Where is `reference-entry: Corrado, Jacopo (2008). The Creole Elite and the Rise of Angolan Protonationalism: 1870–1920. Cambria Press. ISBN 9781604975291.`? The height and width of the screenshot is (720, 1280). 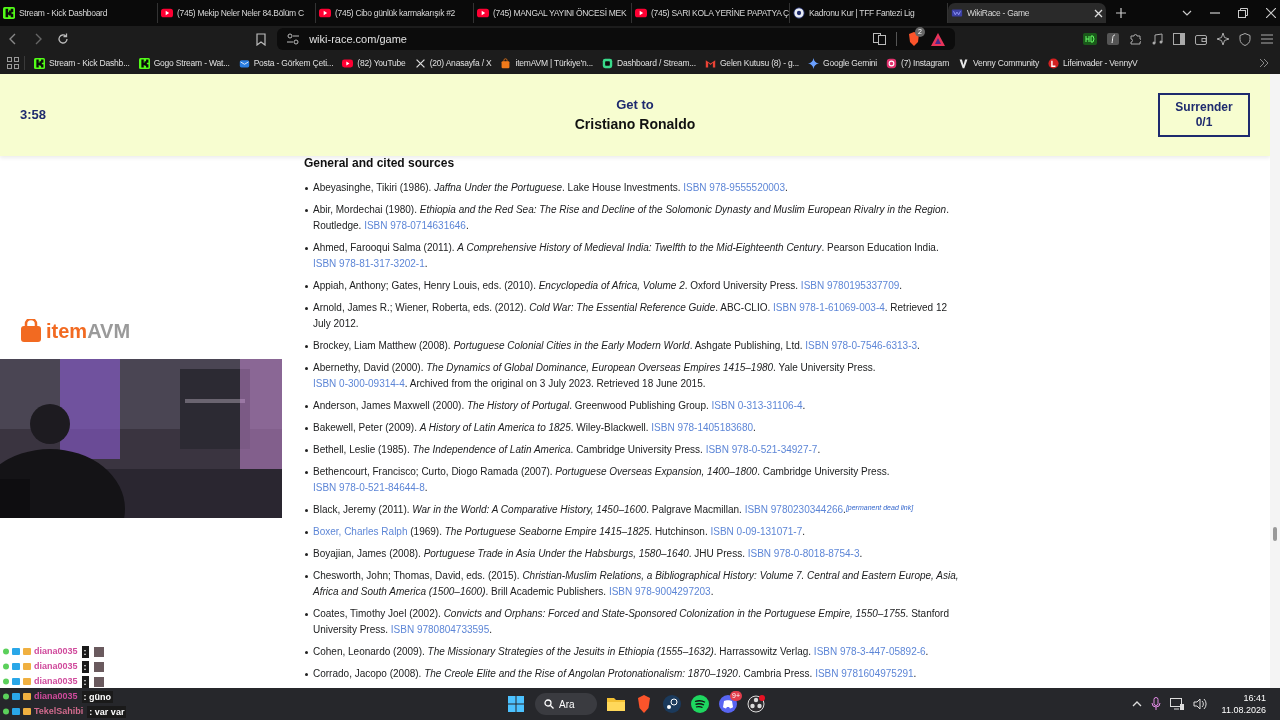
reference-entry: Corrado, Jacopo (2008). The Creole Elite and the Rise of Angolan Protonationalism: 1870–1920. Cambria Press. ISBN 9781604975291. is located at coordinates (615, 674).